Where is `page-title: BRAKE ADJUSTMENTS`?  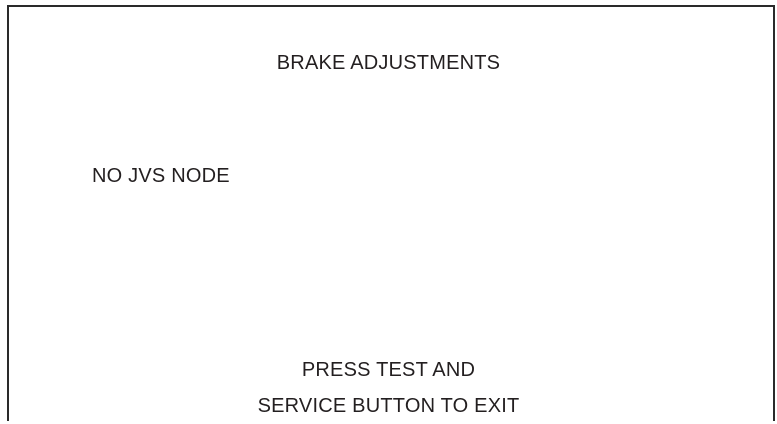
page-title: BRAKE ADJUSTMENTS is located at coordinates (388, 63).